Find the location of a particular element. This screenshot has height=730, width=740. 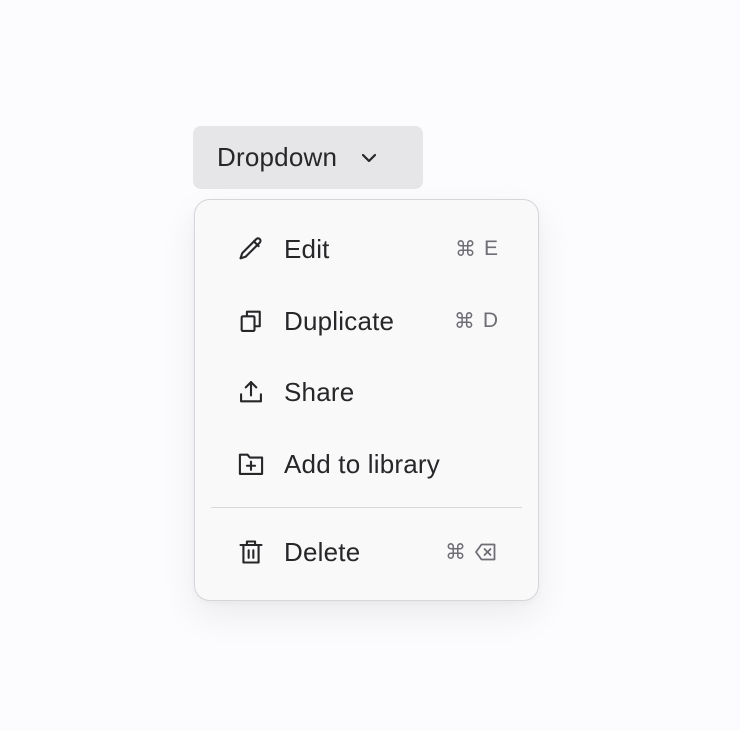

shortcut-key: E is located at coordinates (490, 248).